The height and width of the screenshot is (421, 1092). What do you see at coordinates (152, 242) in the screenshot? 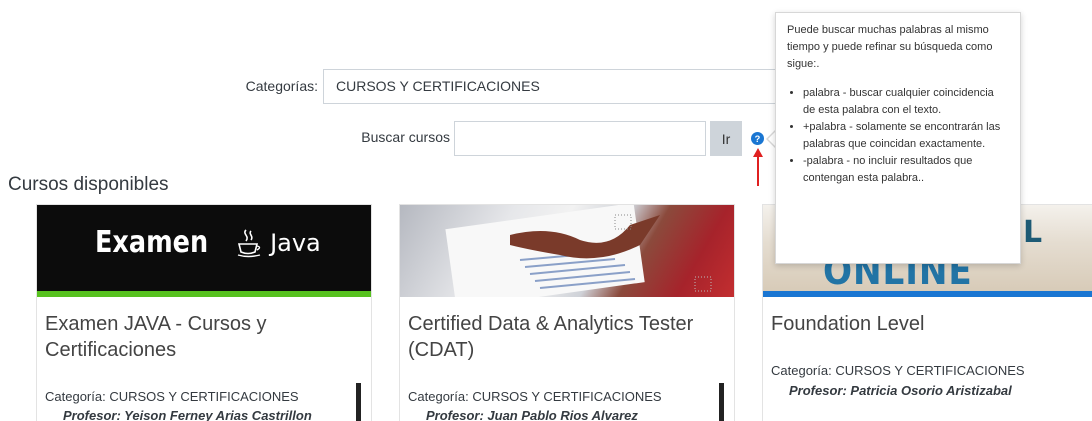
I see `course-image-text: Examen` at bounding box center [152, 242].